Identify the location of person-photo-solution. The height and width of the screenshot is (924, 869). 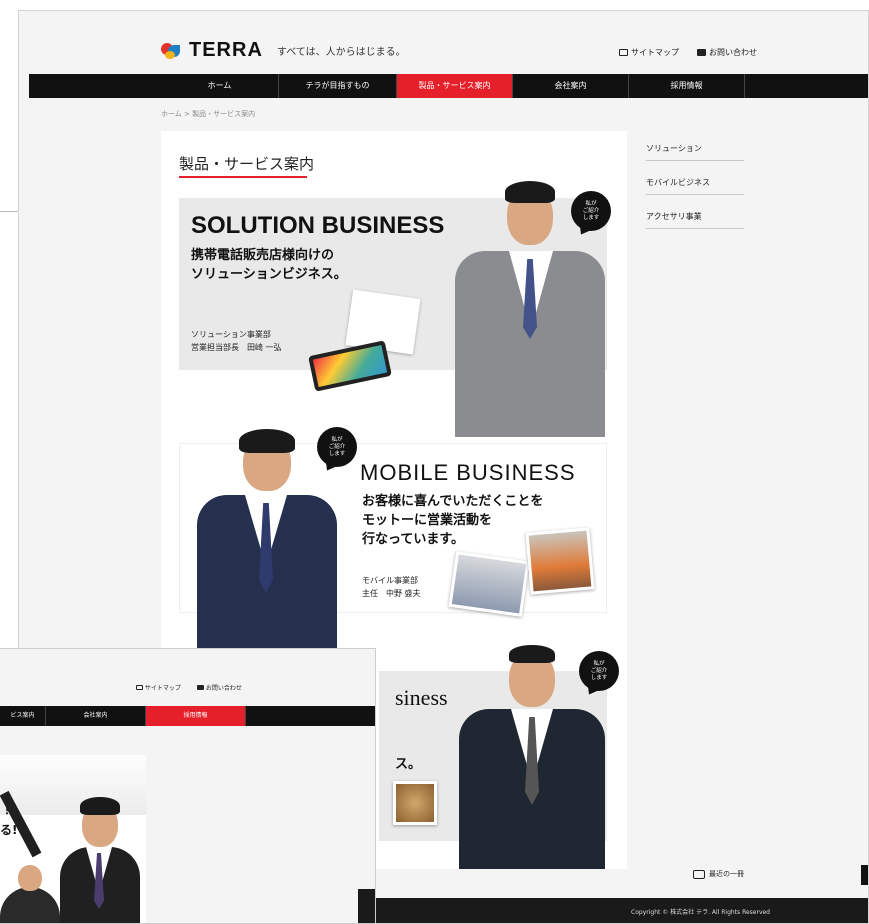
(529, 308).